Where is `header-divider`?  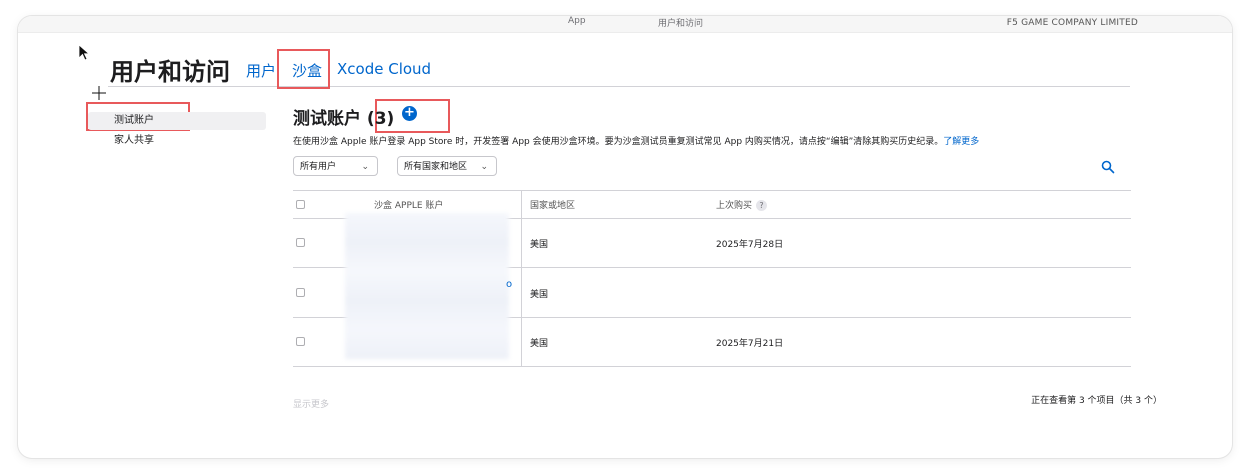 header-divider is located at coordinates (619, 86).